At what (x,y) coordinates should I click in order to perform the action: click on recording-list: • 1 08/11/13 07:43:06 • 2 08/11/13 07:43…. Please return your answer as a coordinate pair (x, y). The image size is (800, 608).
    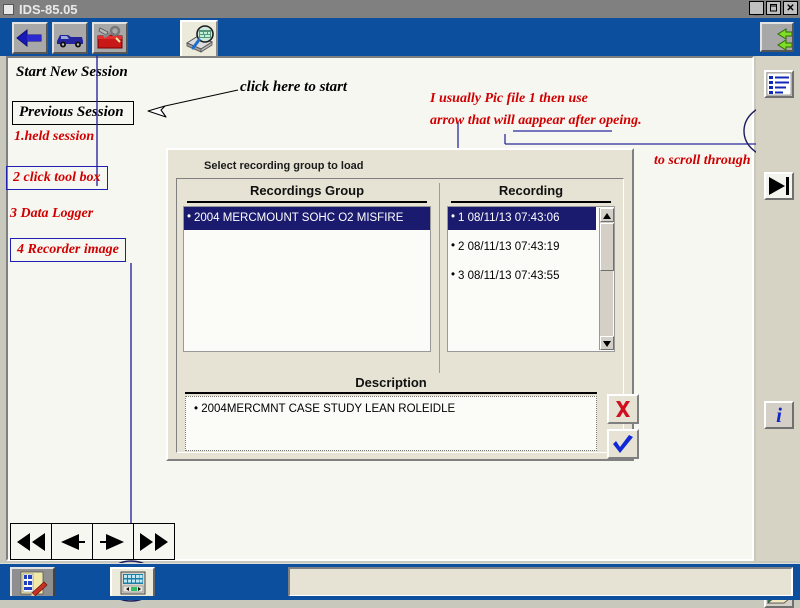
    Looking at the image, I should click on (531, 279).